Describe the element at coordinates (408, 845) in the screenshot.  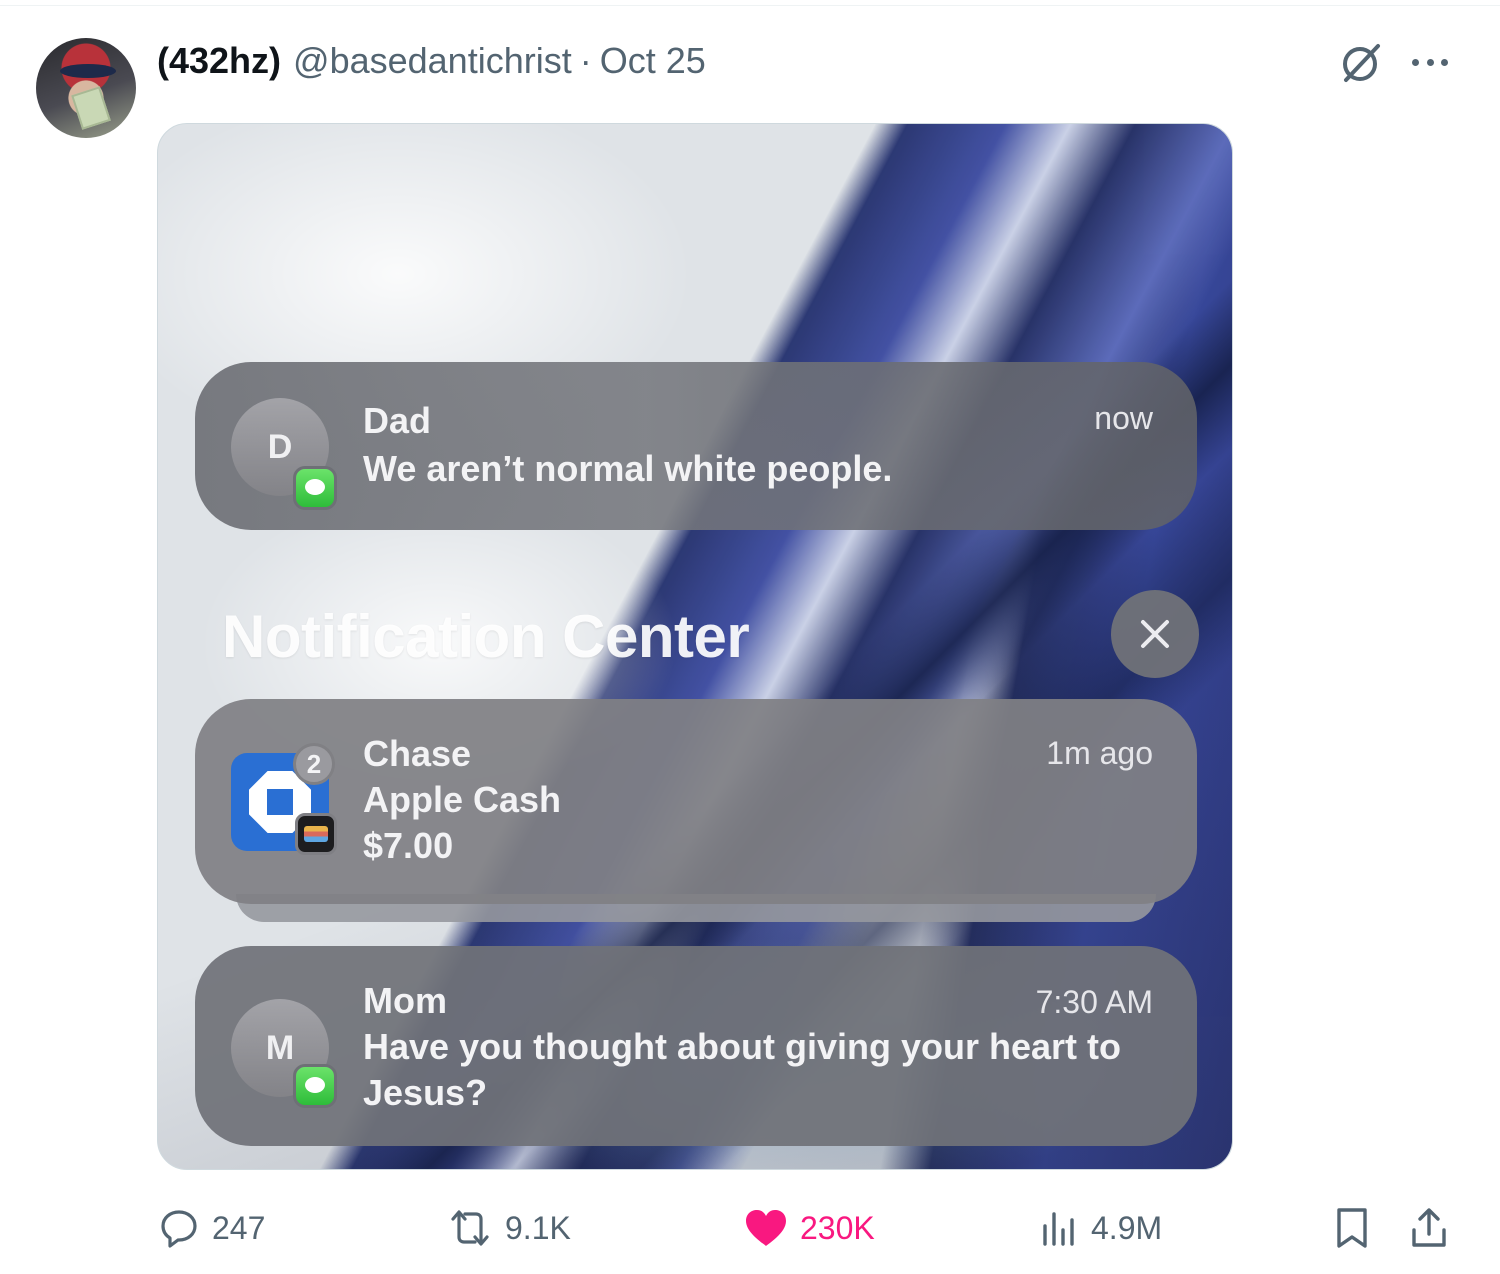
I see `notification-amount: $7.00` at that location.